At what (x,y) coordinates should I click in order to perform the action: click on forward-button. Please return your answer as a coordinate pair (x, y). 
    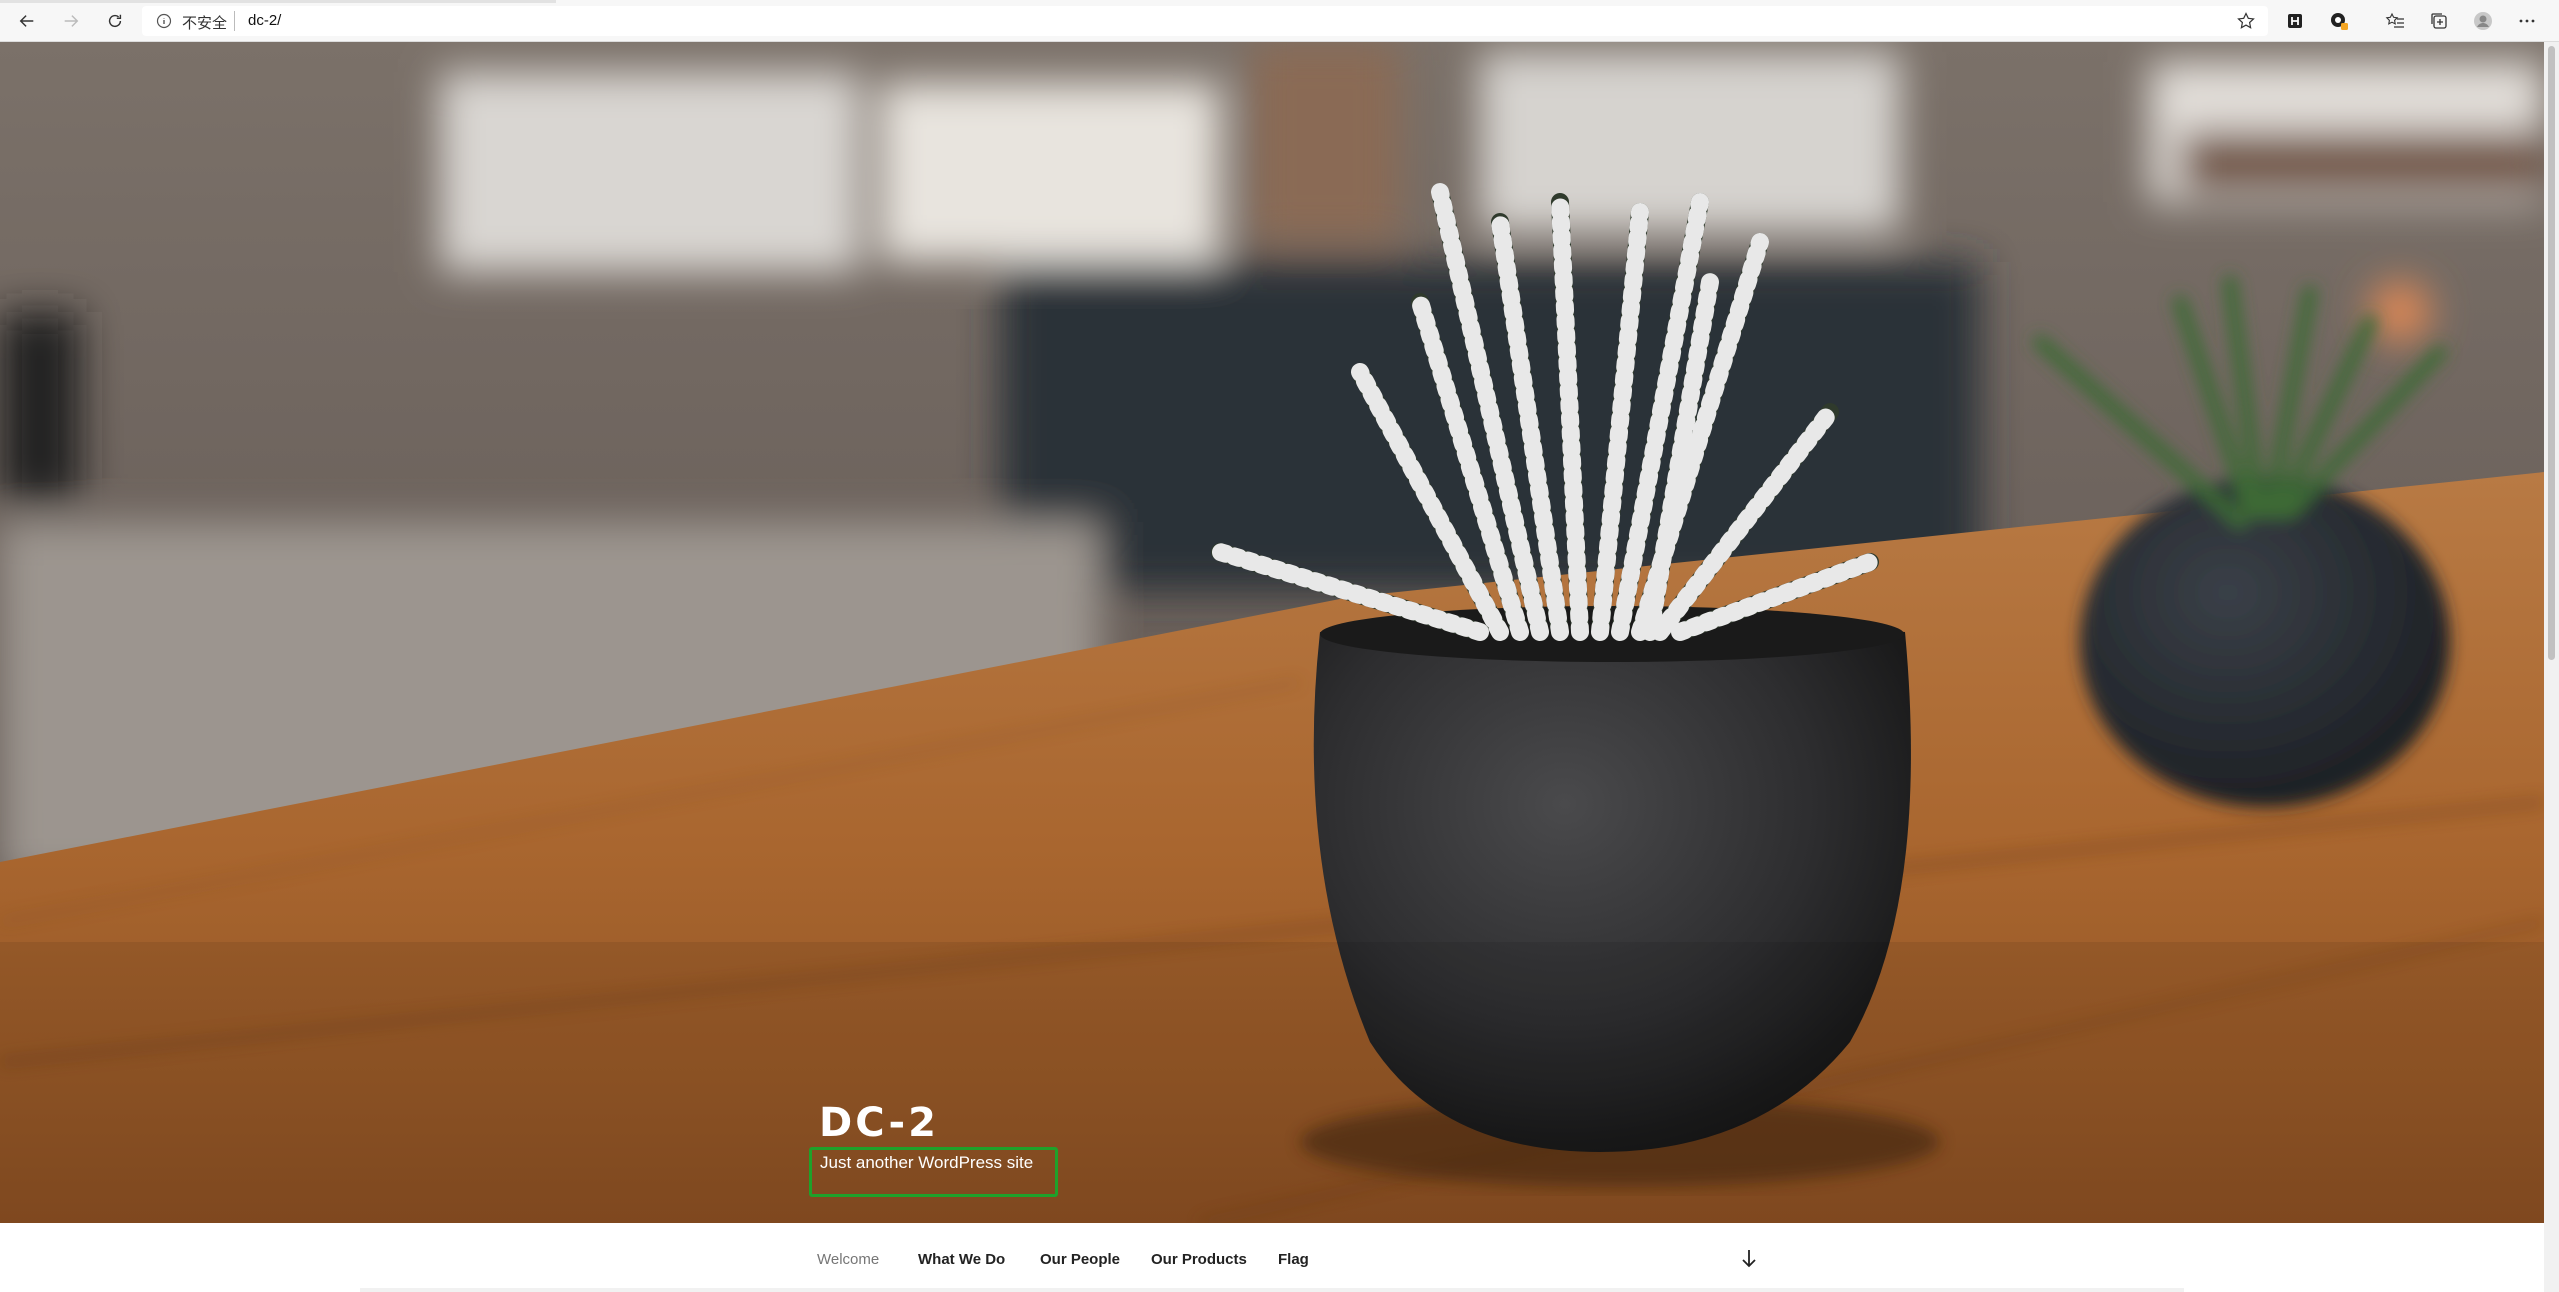
    Looking at the image, I should click on (71, 21).